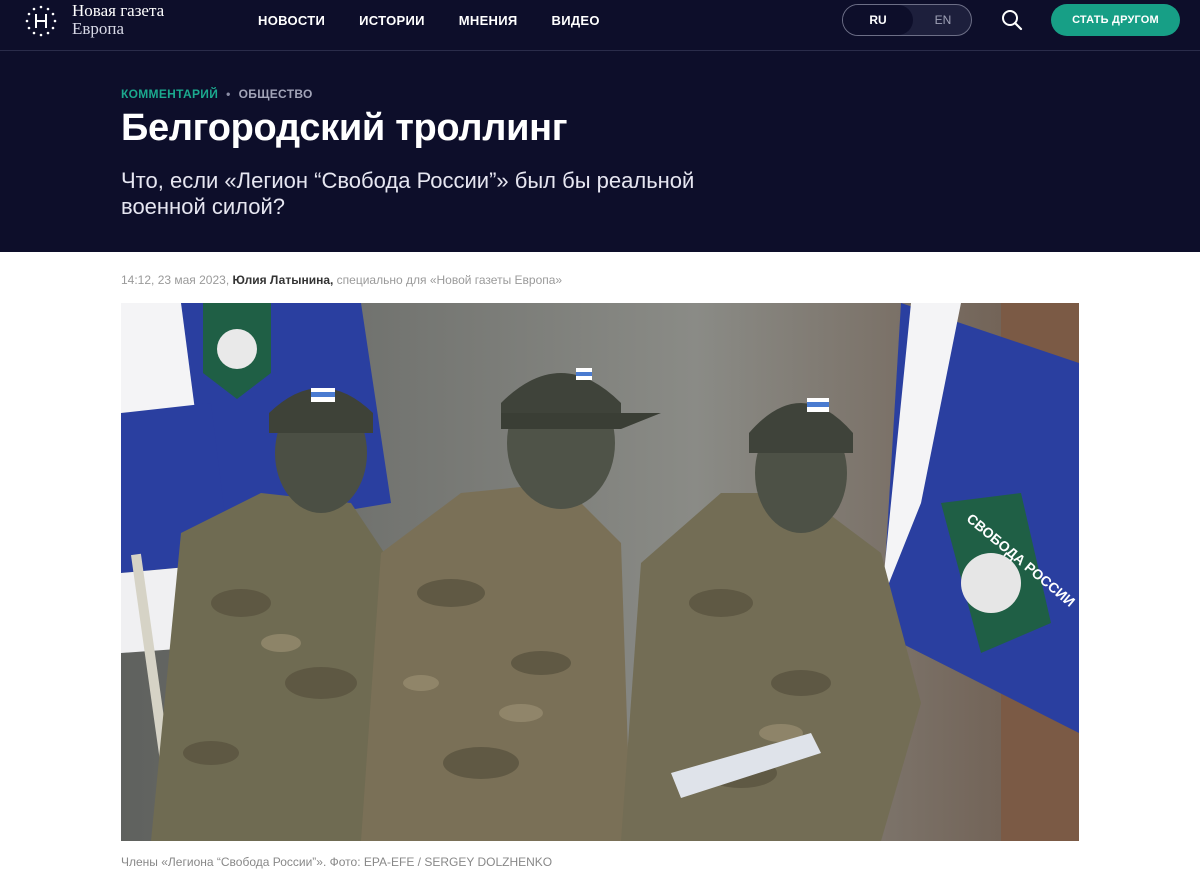 The image size is (1200, 889). What do you see at coordinates (283, 280) in the screenshot?
I see `author-link: Юлия Латынина,` at bounding box center [283, 280].